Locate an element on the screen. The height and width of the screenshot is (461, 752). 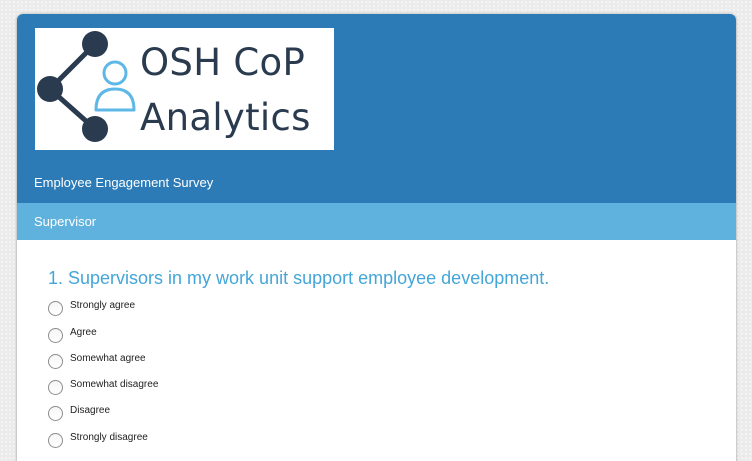
logo: OSH CoP Analytics is located at coordinates (184, 89).